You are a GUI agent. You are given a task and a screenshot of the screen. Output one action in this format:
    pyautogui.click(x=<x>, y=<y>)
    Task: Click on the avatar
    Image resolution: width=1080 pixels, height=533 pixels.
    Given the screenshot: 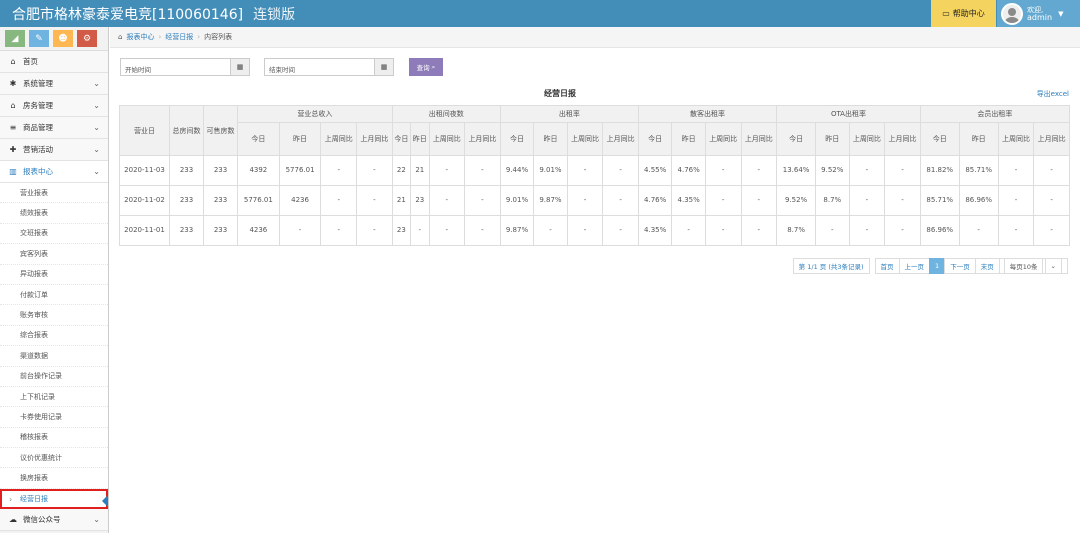 What is the action you would take?
    pyautogui.click(x=1012, y=13)
    